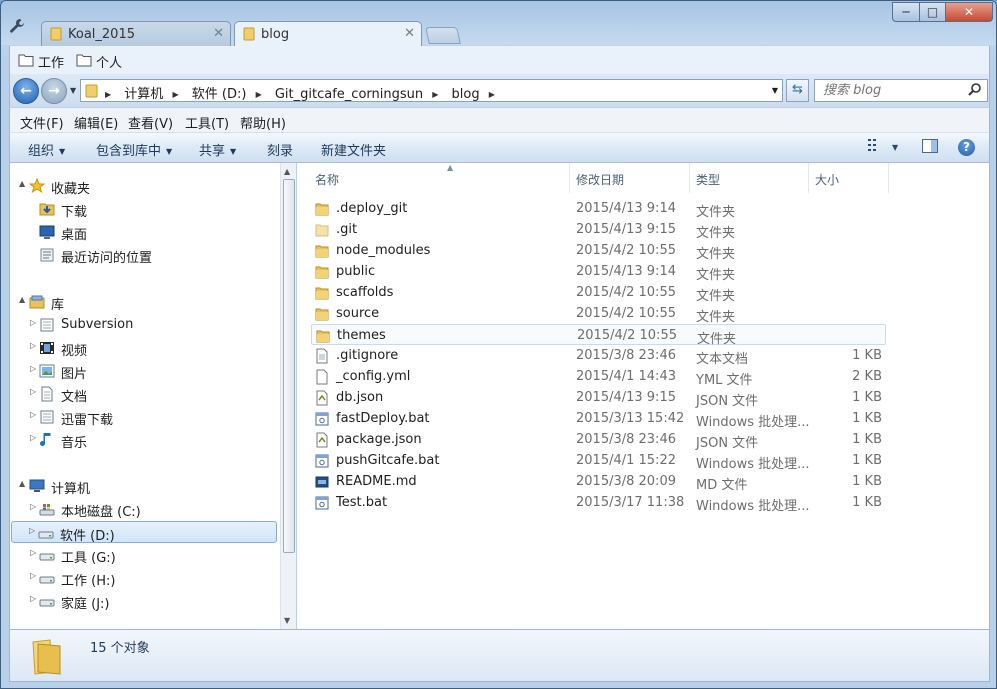 This screenshot has width=997, height=689. Describe the element at coordinates (144, 555) in the screenshot. I see `tree-item: ▷ 工具 (G:)` at that location.